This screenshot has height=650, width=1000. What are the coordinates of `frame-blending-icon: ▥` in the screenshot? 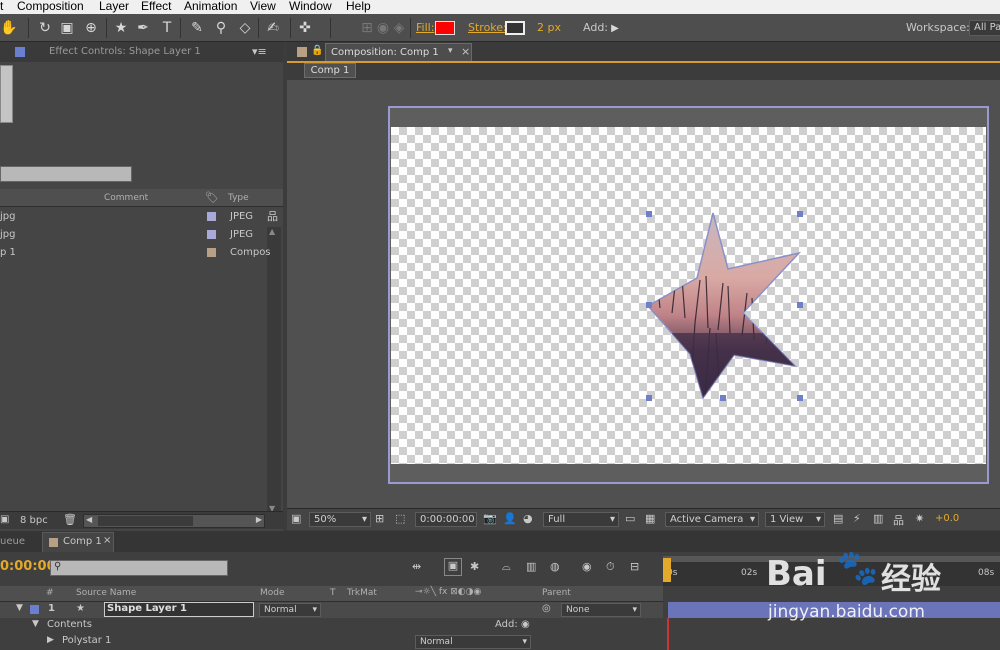 It's located at (531, 566).